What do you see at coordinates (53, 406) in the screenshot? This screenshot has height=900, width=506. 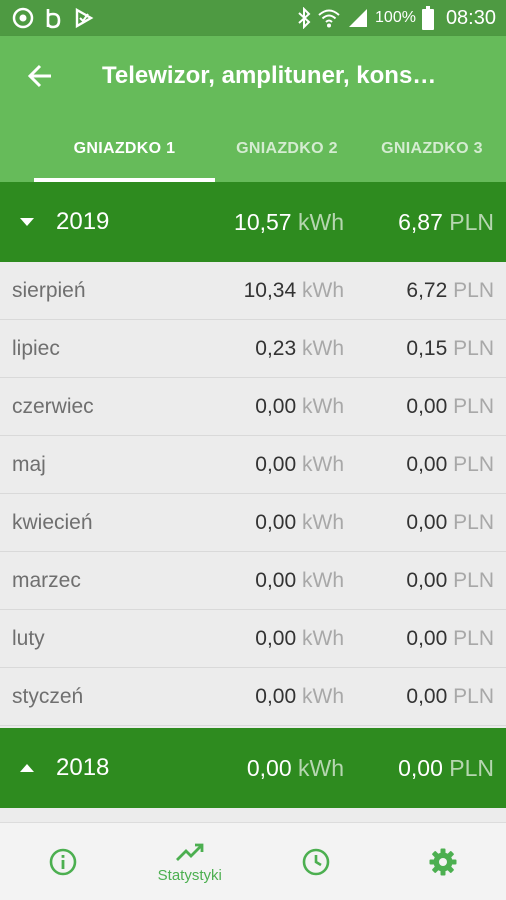 I see `month-name: czerwiec` at bounding box center [53, 406].